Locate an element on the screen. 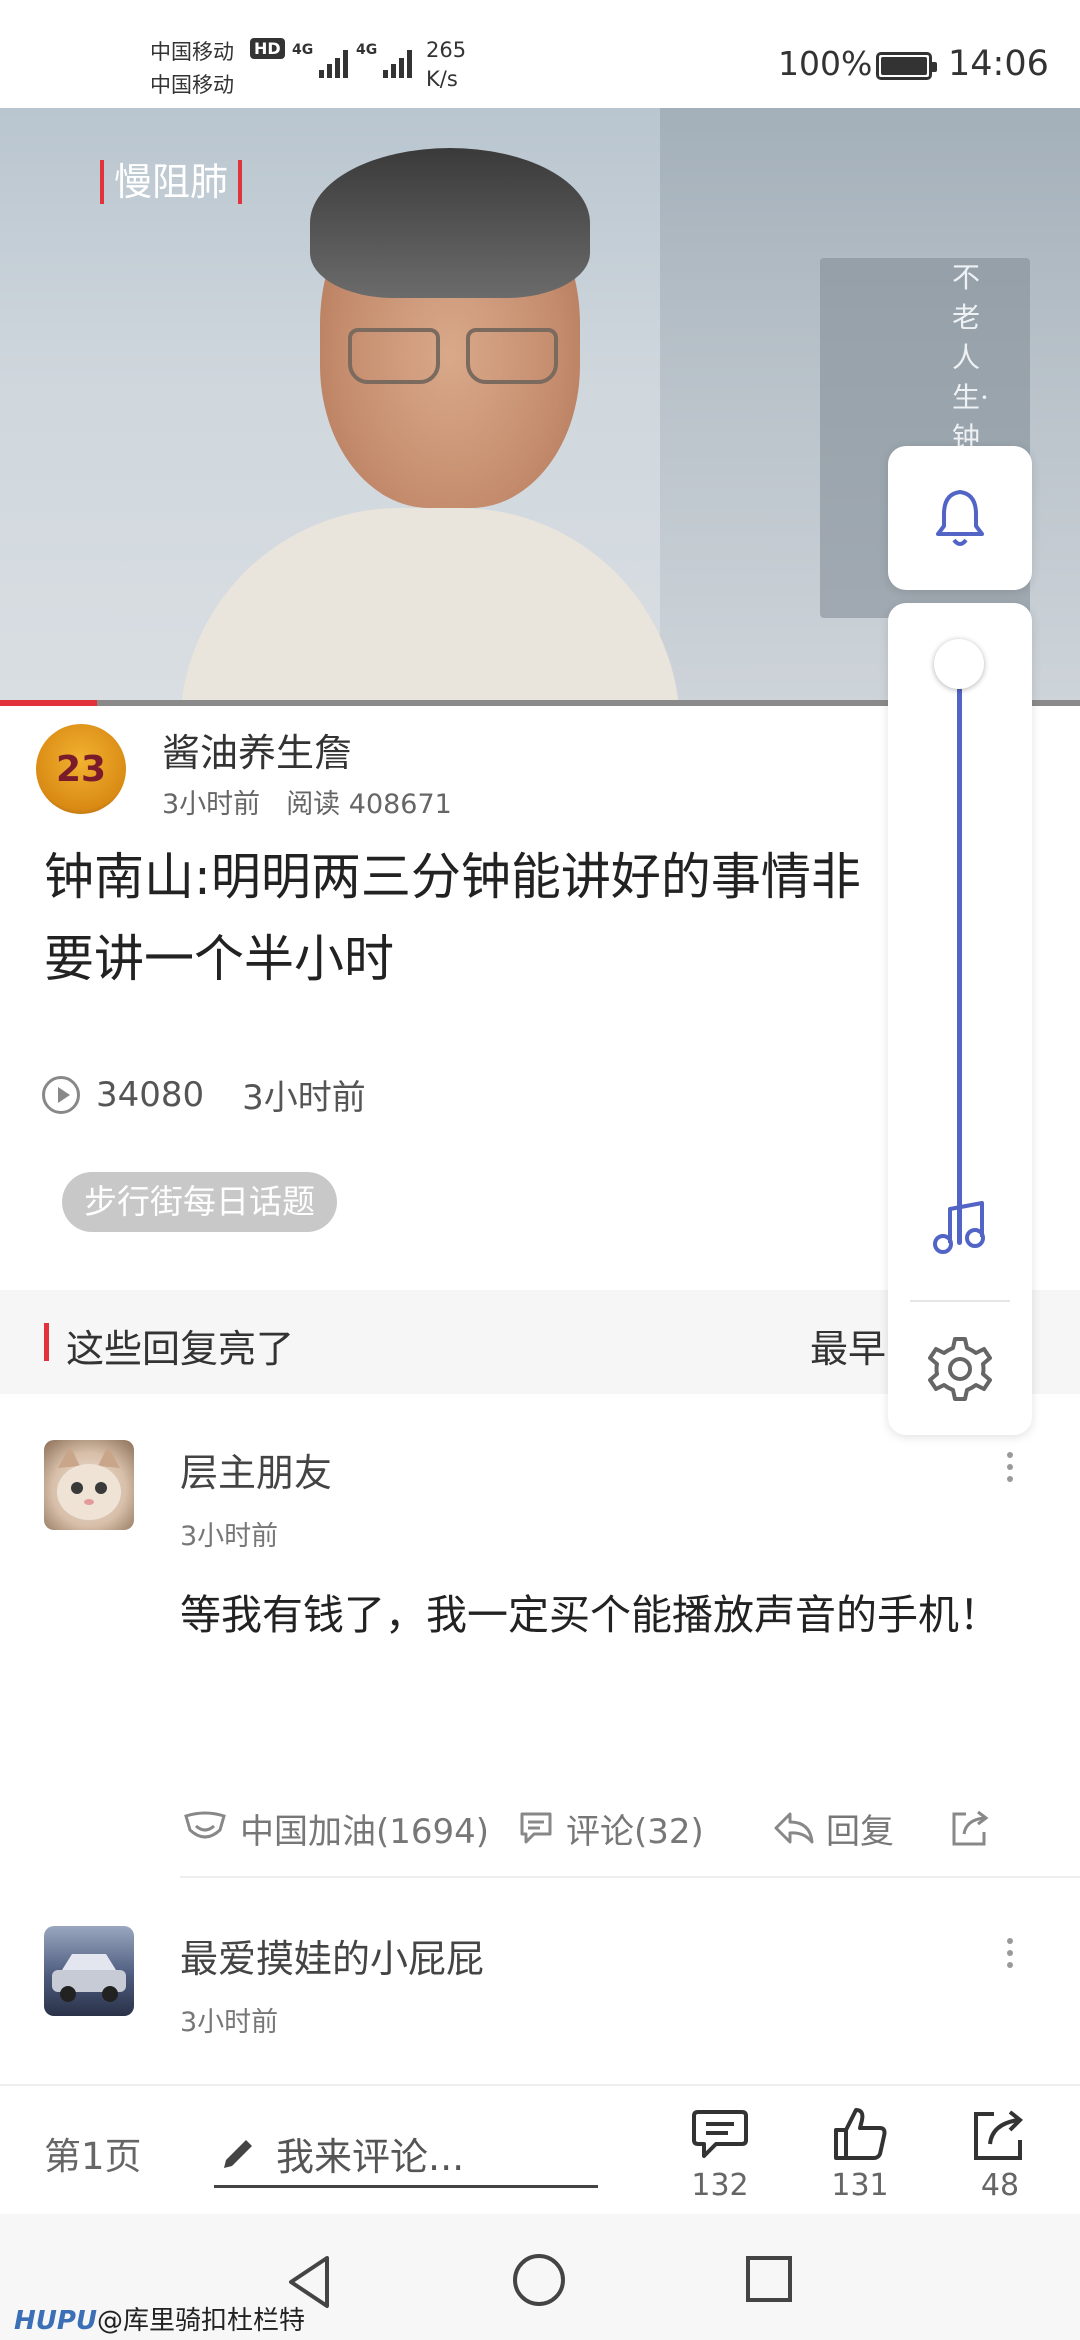  reply-button: 回复 is located at coordinates (860, 1828).